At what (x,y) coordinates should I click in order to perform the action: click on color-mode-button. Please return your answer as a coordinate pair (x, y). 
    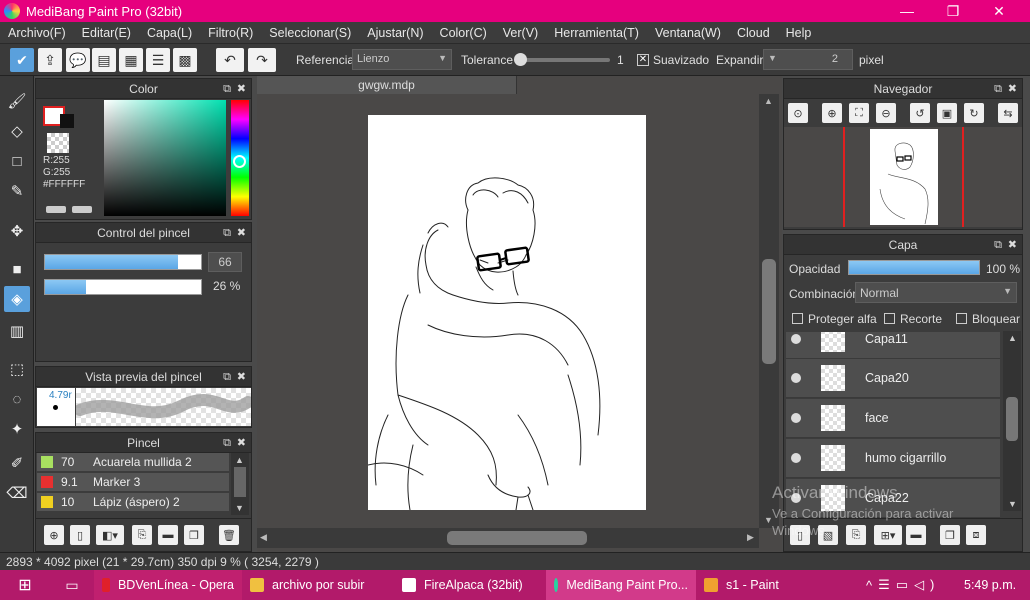
    Looking at the image, I should click on (56, 209).